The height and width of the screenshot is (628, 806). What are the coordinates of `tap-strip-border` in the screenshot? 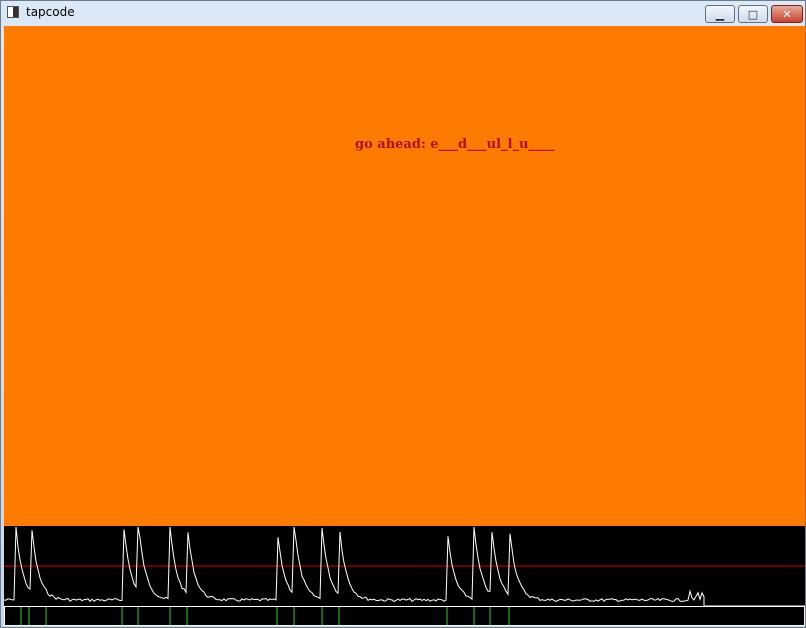 It's located at (404, 616).